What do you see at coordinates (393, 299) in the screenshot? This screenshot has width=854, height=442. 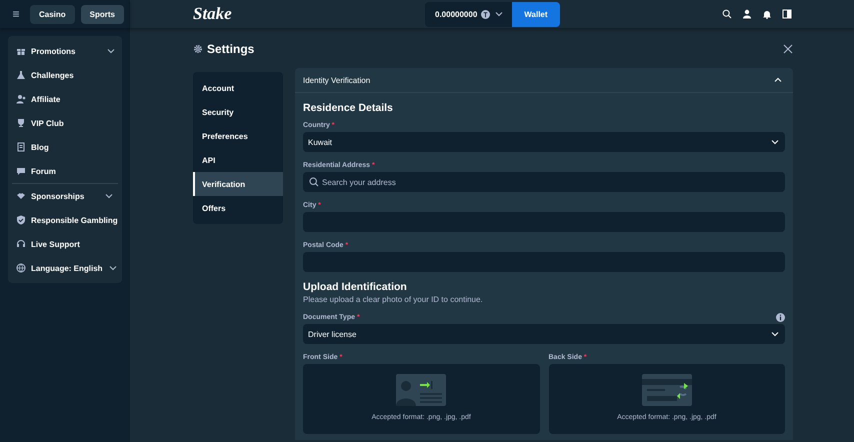 I see `section-note: Please upload a clear photo of your ID to continue.` at bounding box center [393, 299].